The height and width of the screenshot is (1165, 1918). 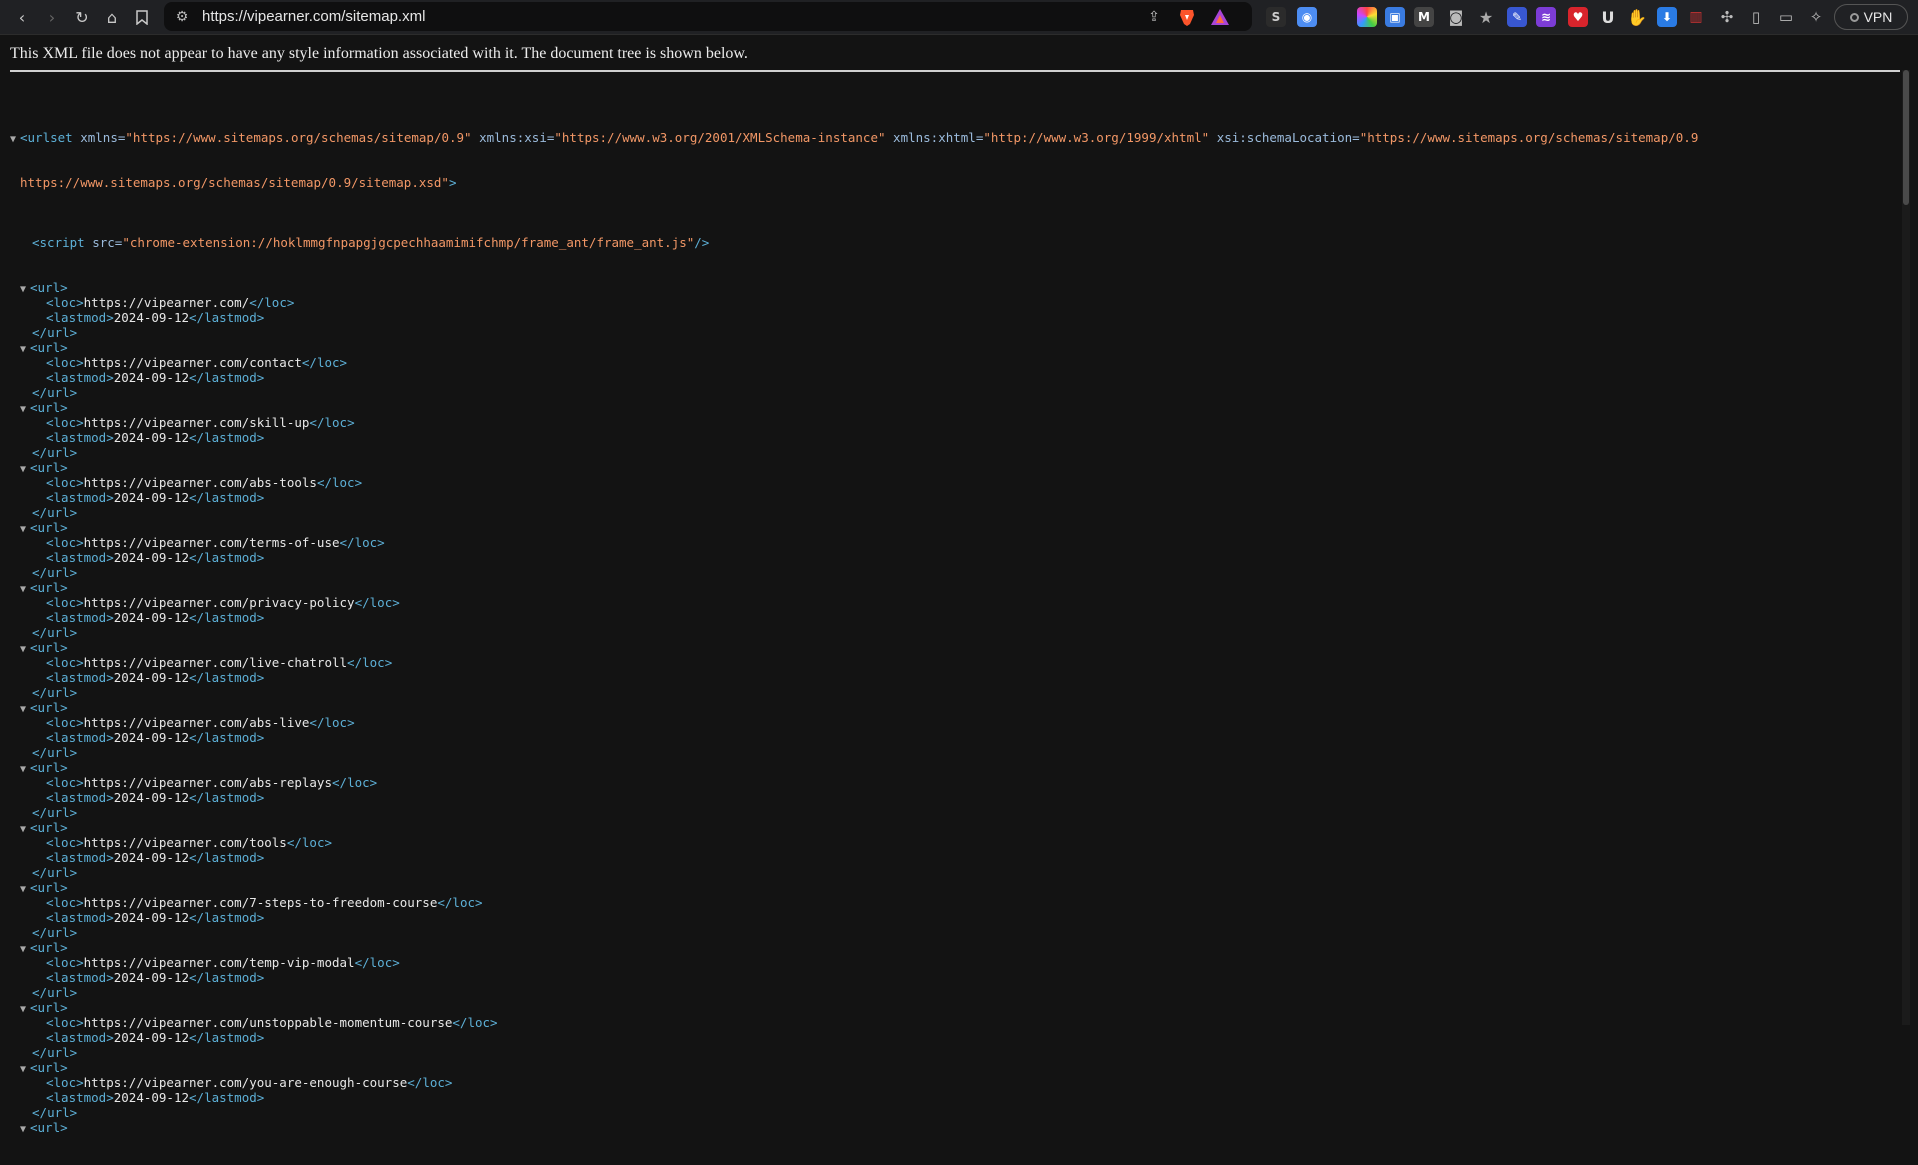 What do you see at coordinates (1187, 17) in the screenshot?
I see `brave-shields-icon` at bounding box center [1187, 17].